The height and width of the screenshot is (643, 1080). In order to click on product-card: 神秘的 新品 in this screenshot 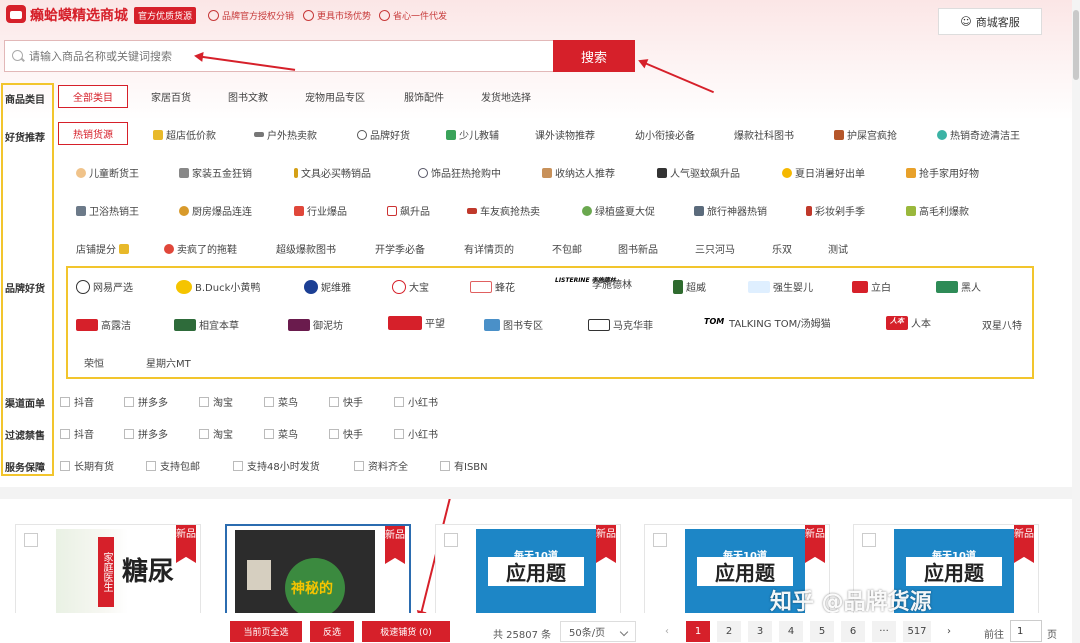, I will do `click(318, 574)`.